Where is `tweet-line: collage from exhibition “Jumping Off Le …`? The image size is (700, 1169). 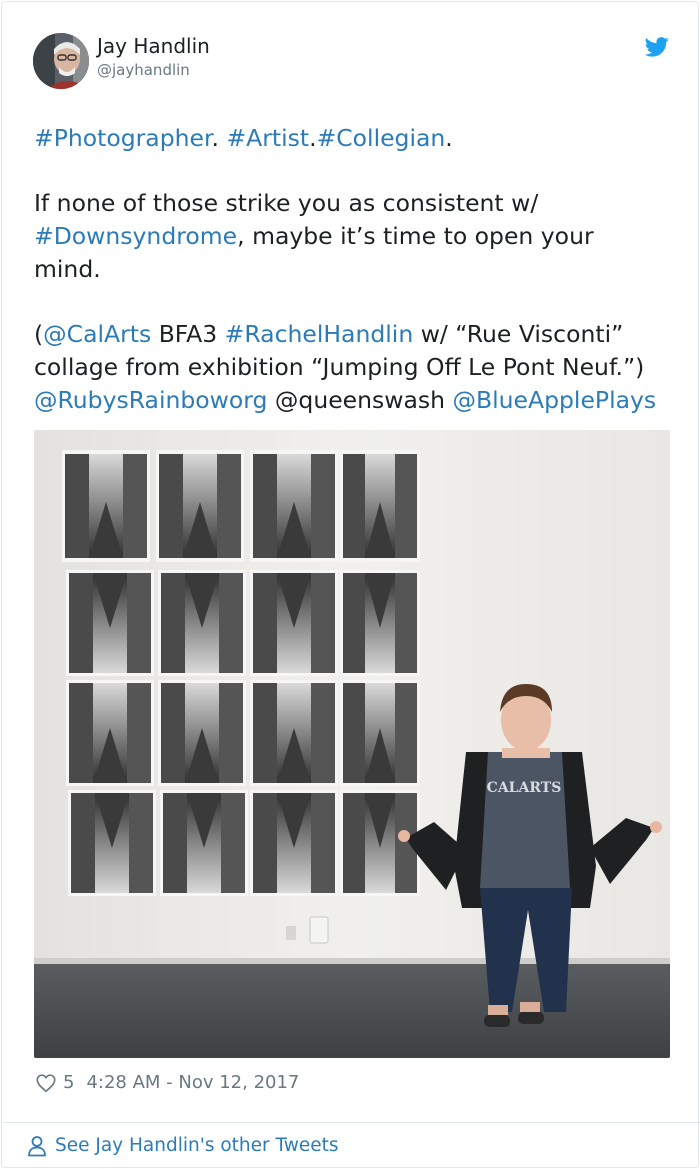 tweet-line: collage from exhibition “Jumping Off Le … is located at coordinates (339, 367).